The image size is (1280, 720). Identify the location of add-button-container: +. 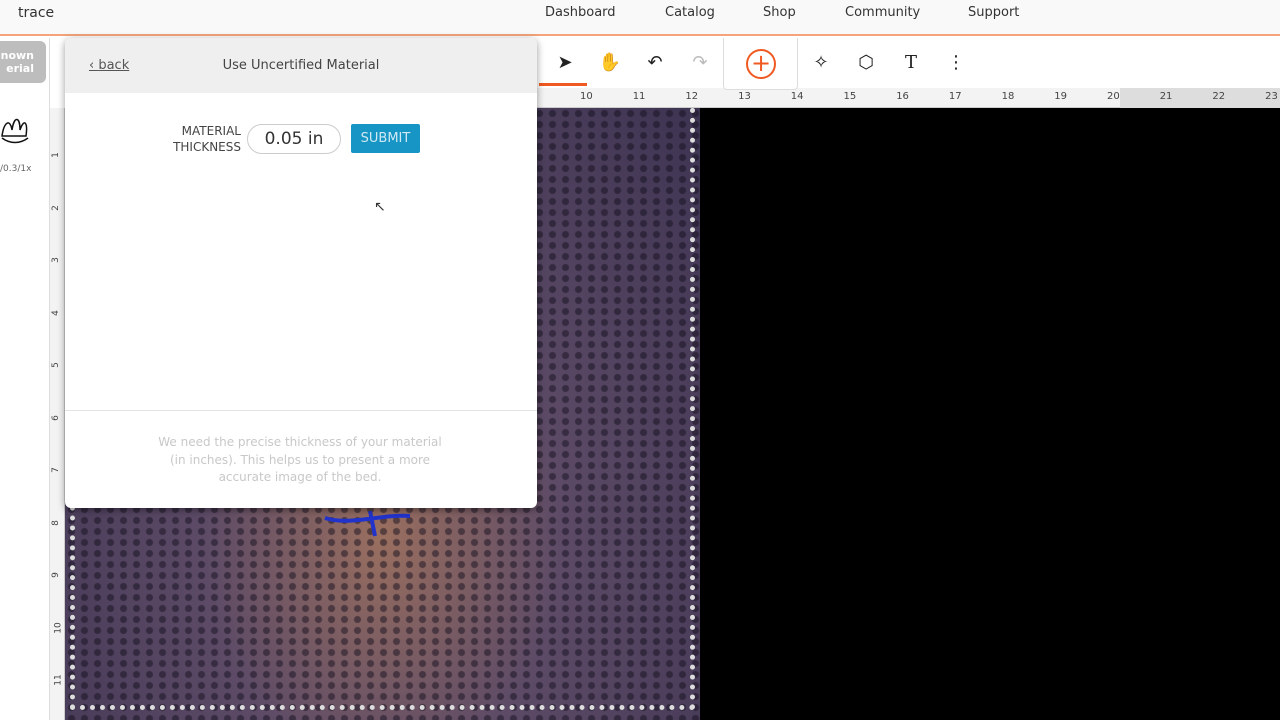
(760, 64).